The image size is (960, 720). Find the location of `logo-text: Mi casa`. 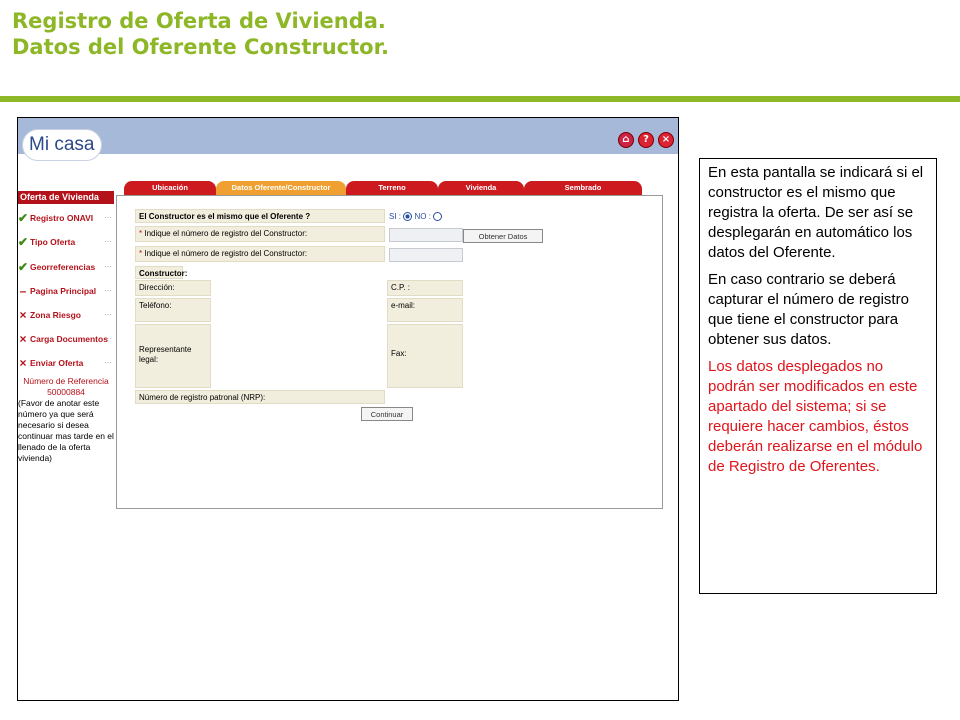

logo-text: Mi casa is located at coordinates (62, 144).